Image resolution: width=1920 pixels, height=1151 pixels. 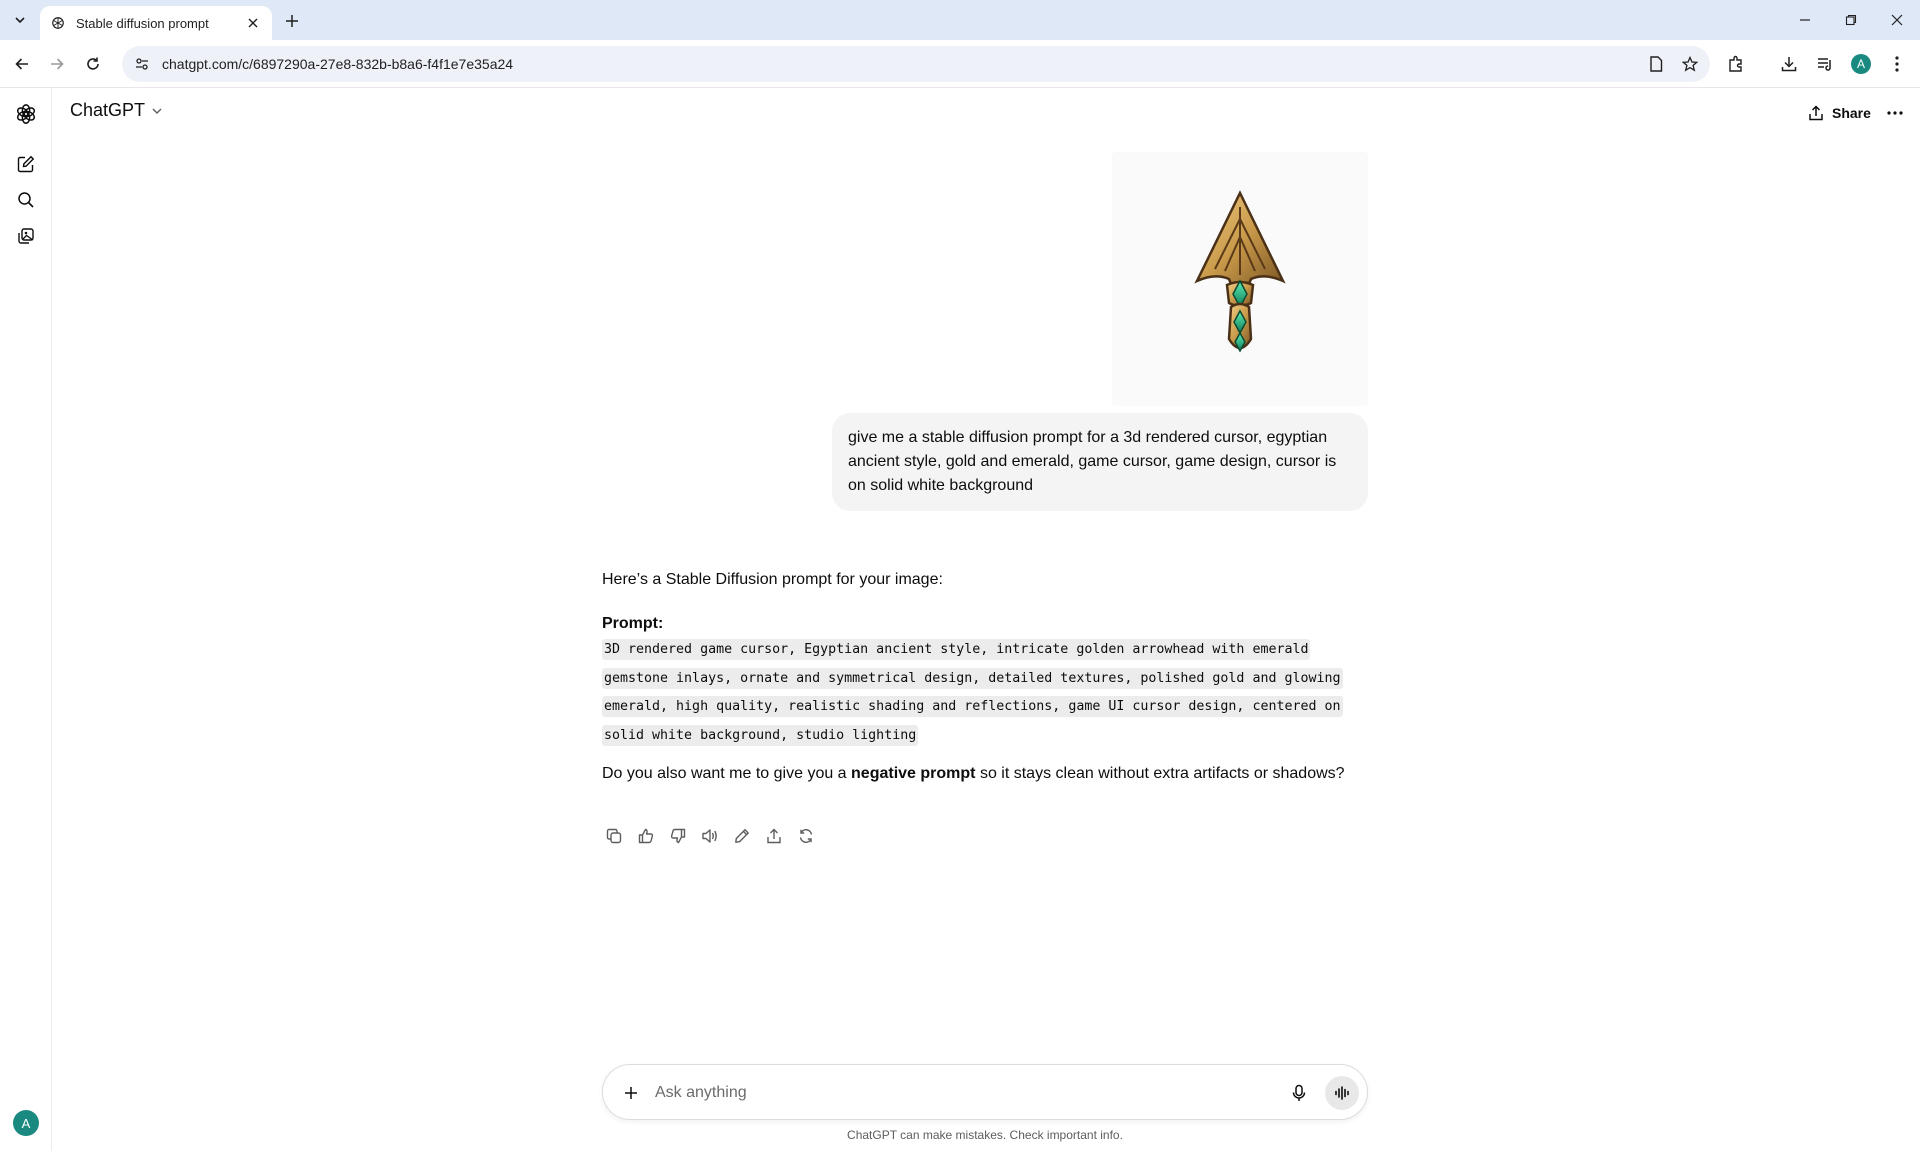 I want to click on new-chat-button, so click(x=26, y=164).